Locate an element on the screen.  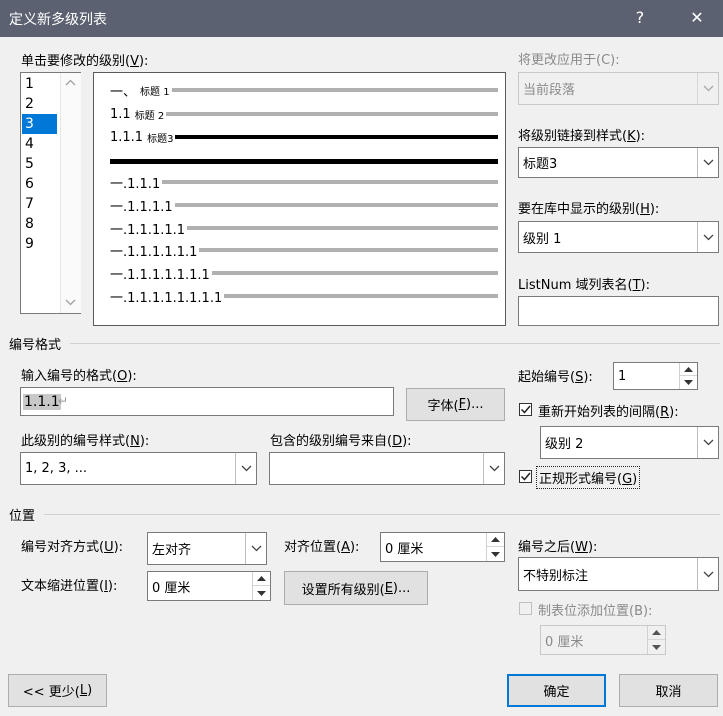
preview-number: 一.1.1.1.1.1 is located at coordinates (148, 230).